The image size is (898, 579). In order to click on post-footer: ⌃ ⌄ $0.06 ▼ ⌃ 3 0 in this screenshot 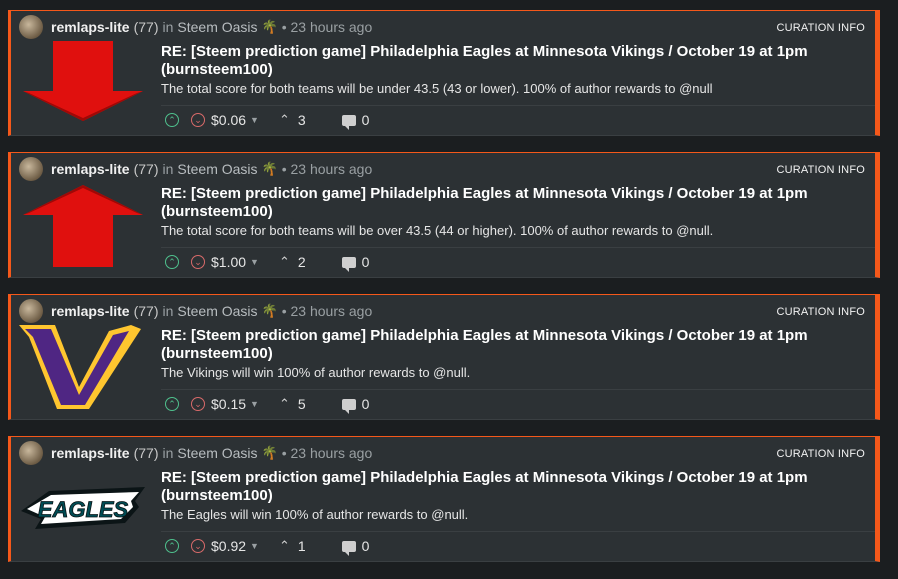, I will do `click(518, 119)`.